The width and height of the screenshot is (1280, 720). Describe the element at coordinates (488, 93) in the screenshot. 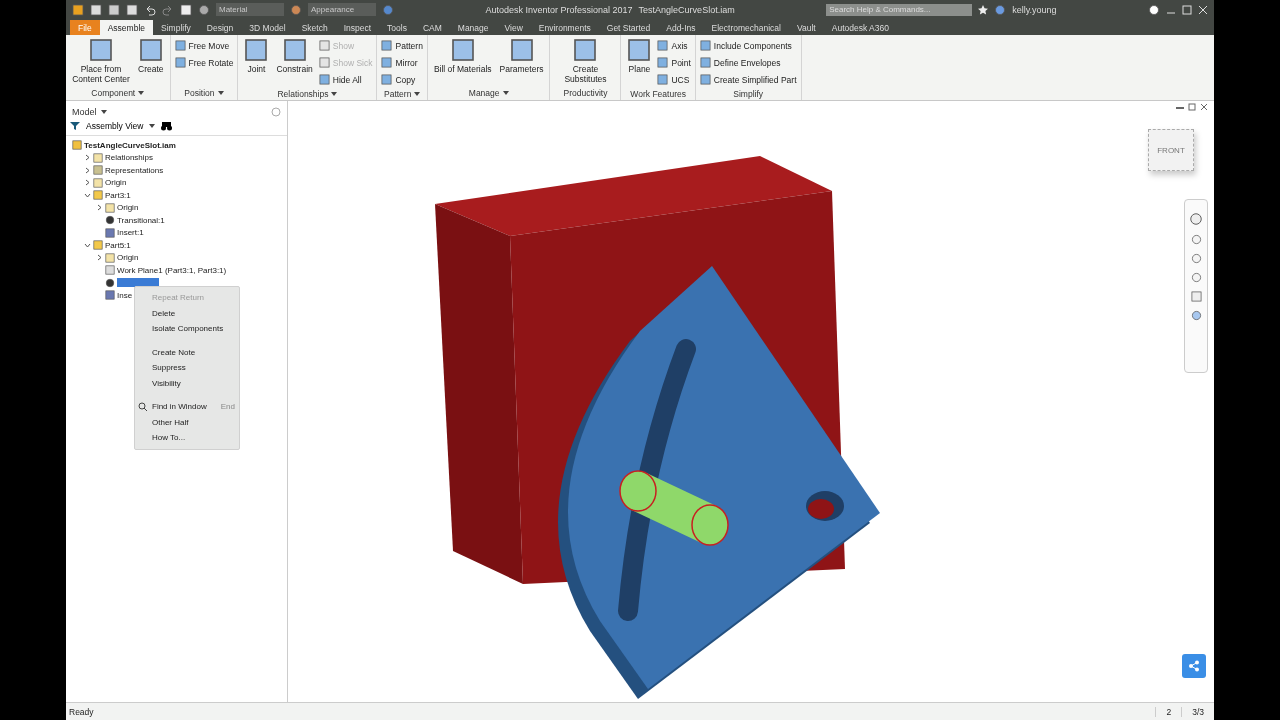

I see `panel-title: Manage` at that location.